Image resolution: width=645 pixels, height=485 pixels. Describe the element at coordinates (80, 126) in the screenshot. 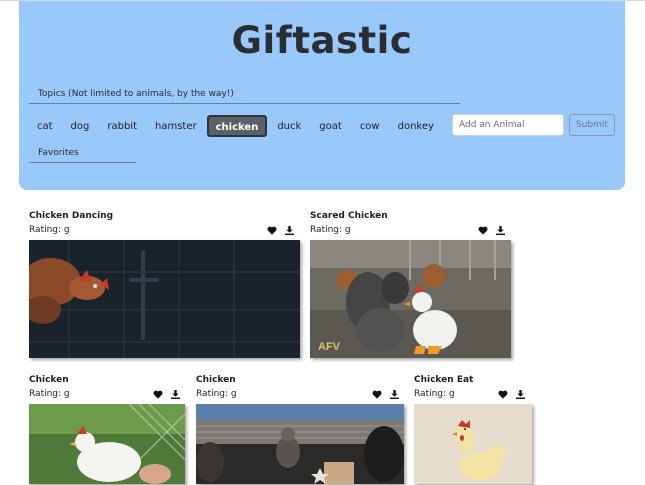

I see `topic-button-dog: dog` at that location.